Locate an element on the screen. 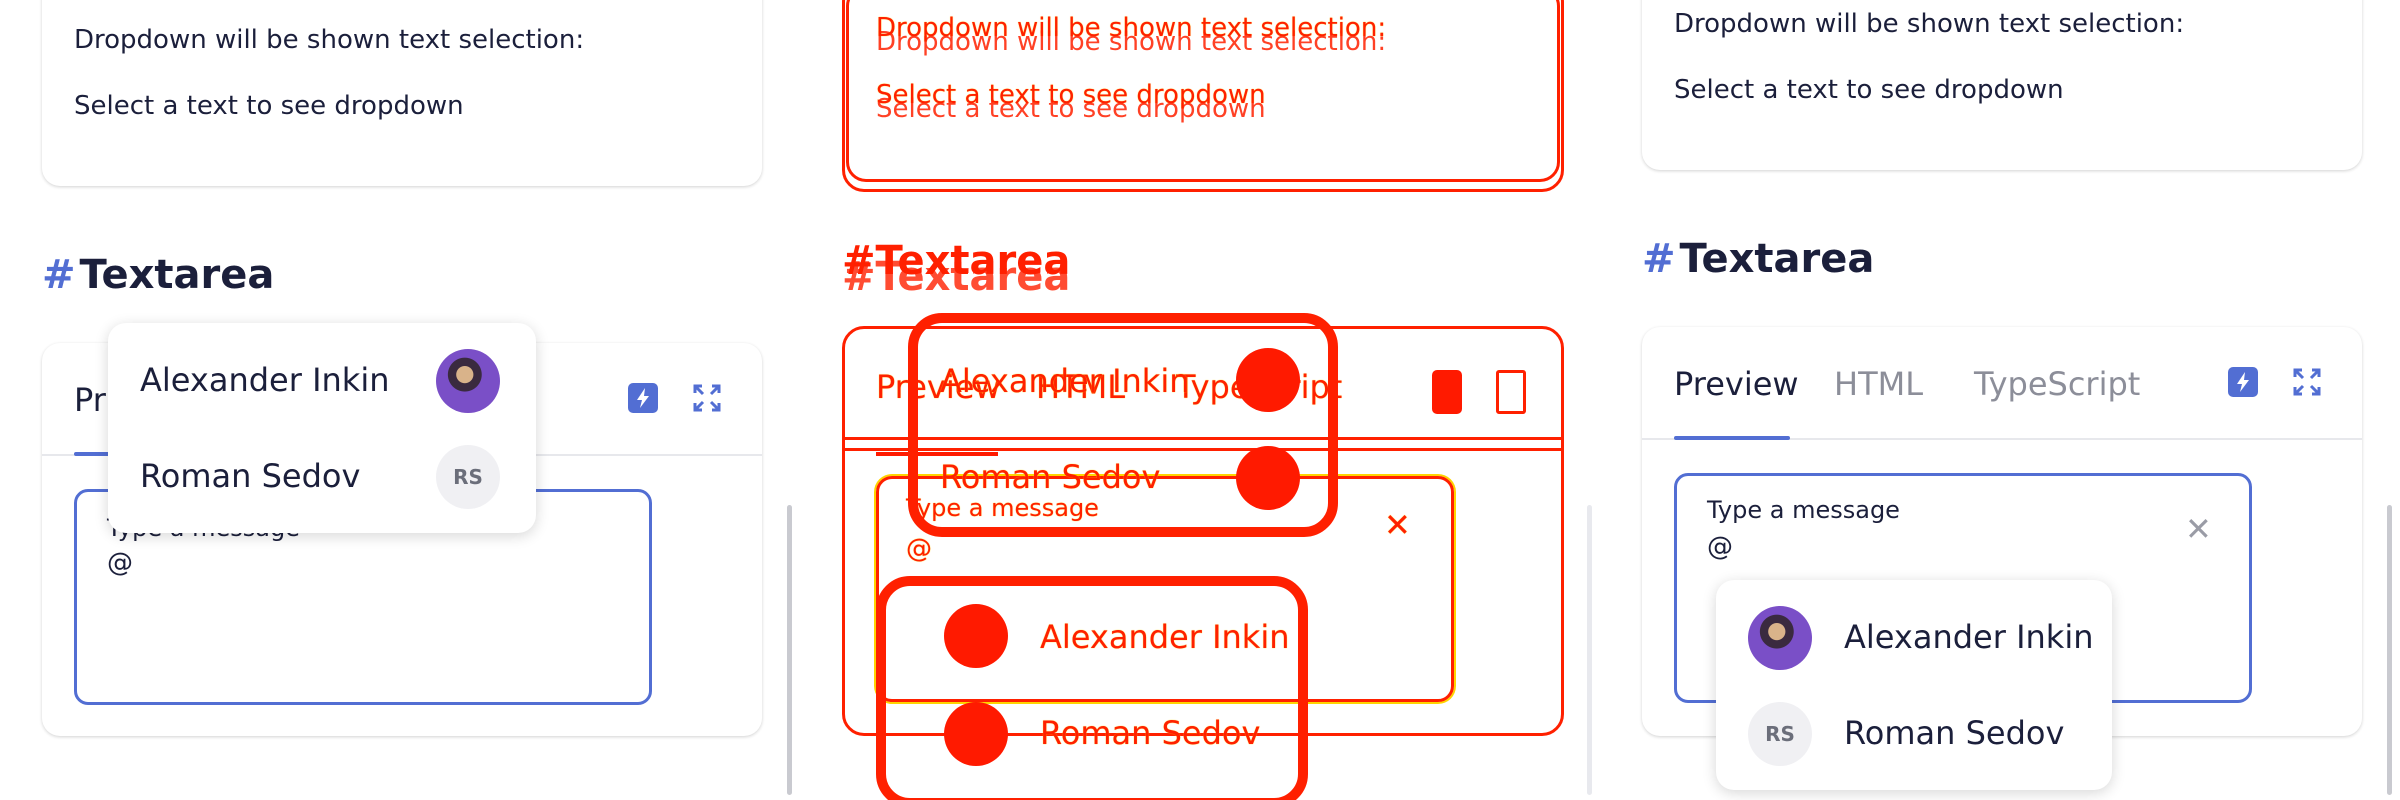 Image resolution: width=2400 pixels, height=800 pixels. diff-anchor-hash: # is located at coordinates (859, 277).